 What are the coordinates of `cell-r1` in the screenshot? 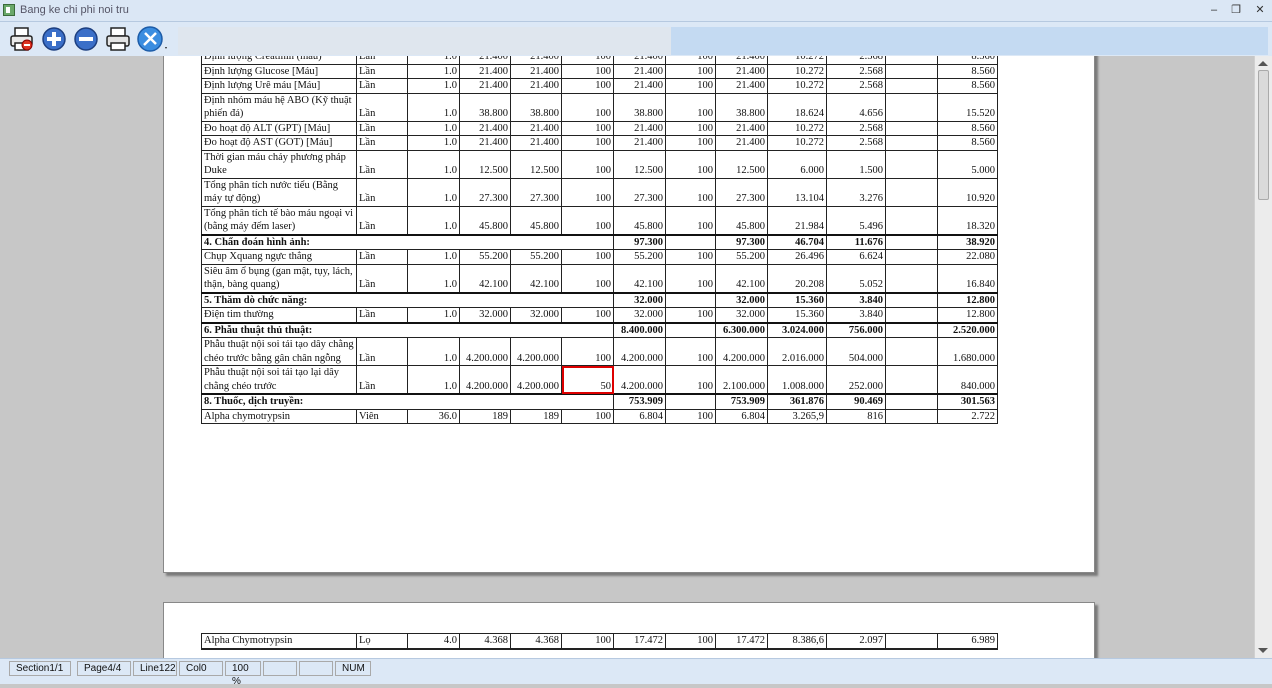 It's located at (587, 648).